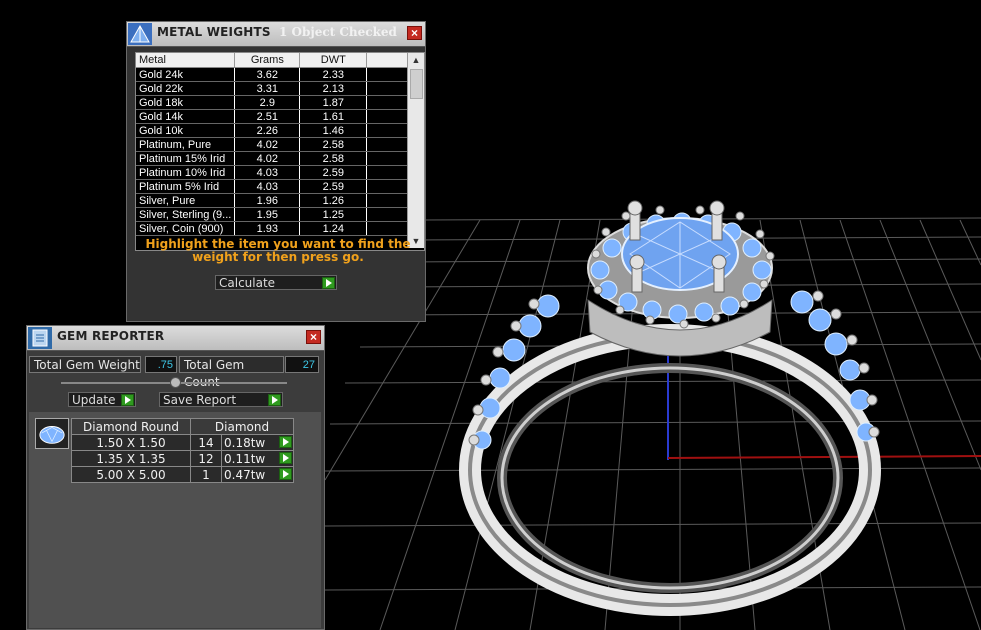 The width and height of the screenshot is (981, 630). What do you see at coordinates (333, 228) in the screenshot?
I see `dwt-cell: 1.24` at bounding box center [333, 228].